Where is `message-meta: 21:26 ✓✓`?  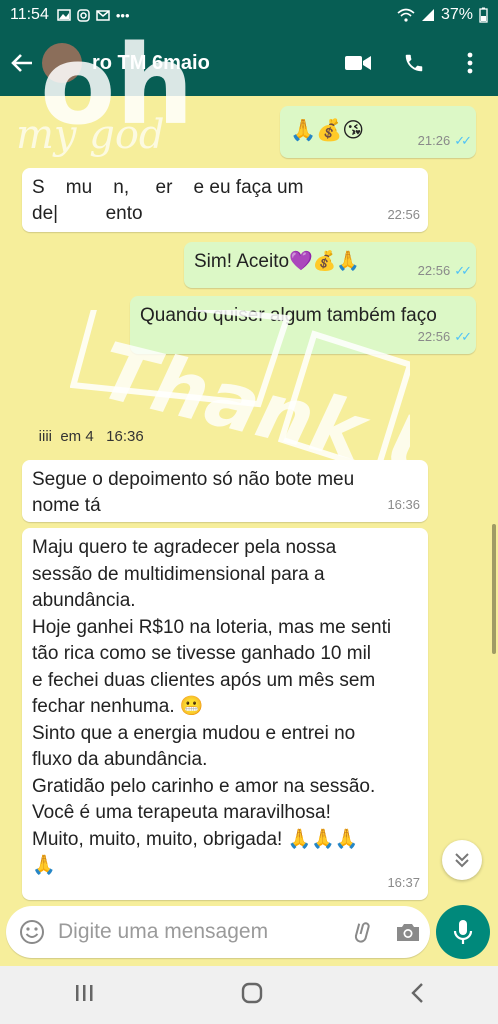
message-meta: 21:26 ✓✓ is located at coordinates (444, 141).